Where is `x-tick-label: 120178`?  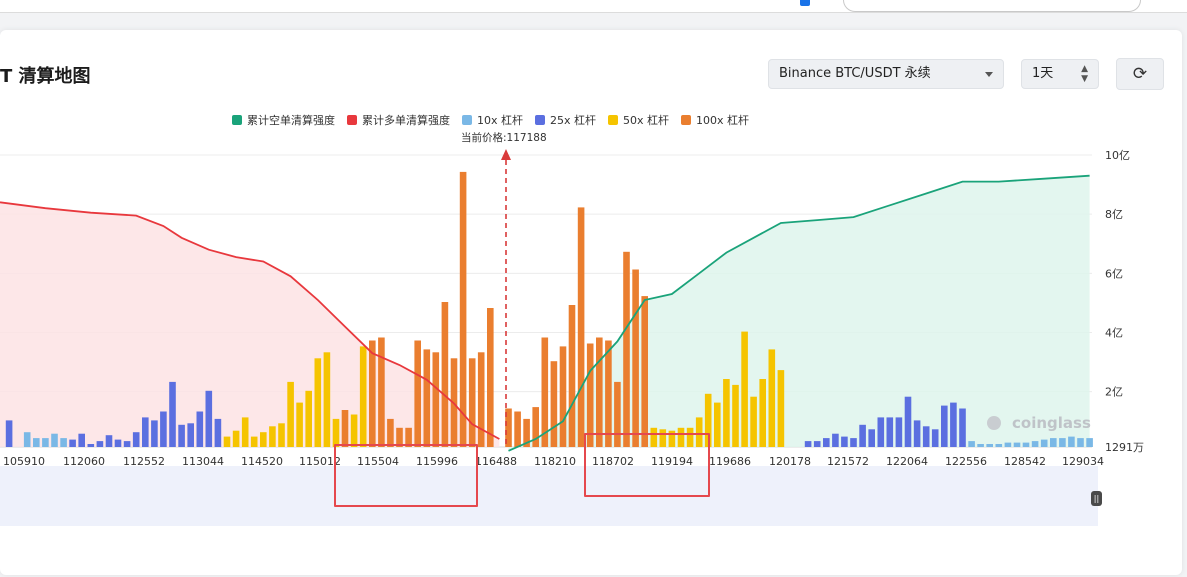
x-tick-label: 120178 is located at coordinates (790, 461).